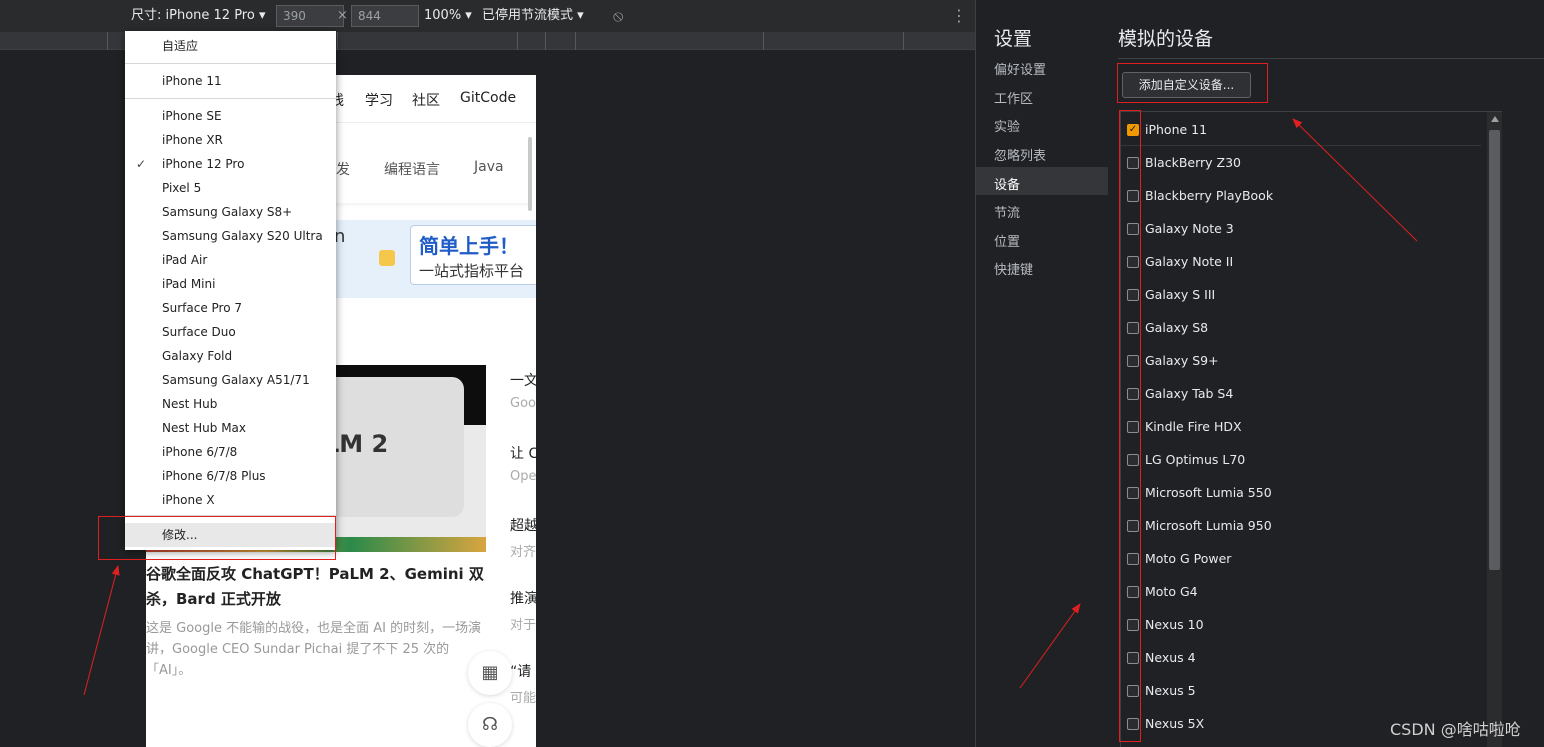  What do you see at coordinates (1455, 729) in the screenshot?
I see `watermark: CSDN @啥咕啦呛` at bounding box center [1455, 729].